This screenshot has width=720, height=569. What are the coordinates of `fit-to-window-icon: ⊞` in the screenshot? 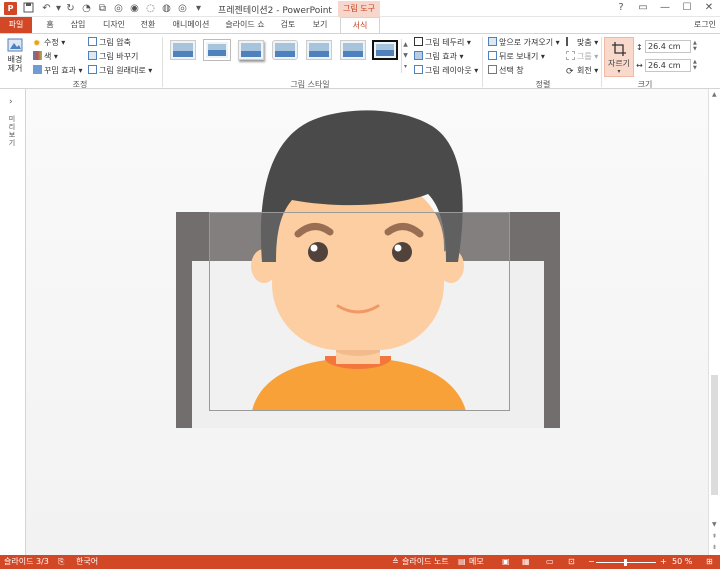 It's located at (709, 562).